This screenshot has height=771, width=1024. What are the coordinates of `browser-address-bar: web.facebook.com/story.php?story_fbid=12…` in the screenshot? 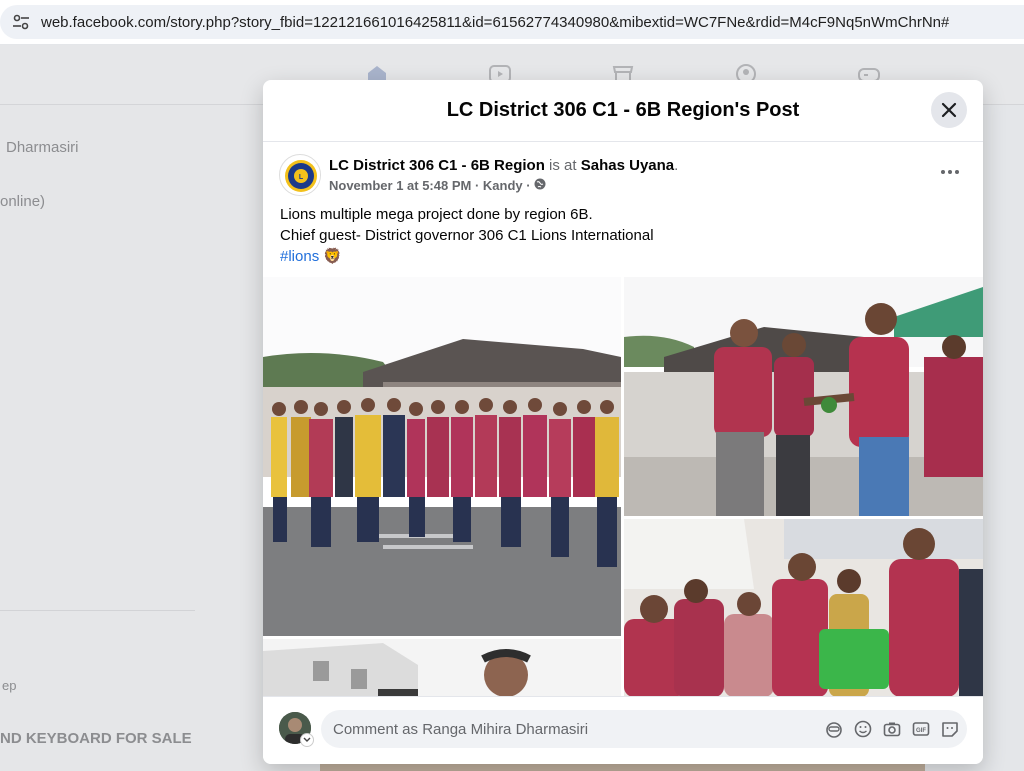 It's located at (512, 22).